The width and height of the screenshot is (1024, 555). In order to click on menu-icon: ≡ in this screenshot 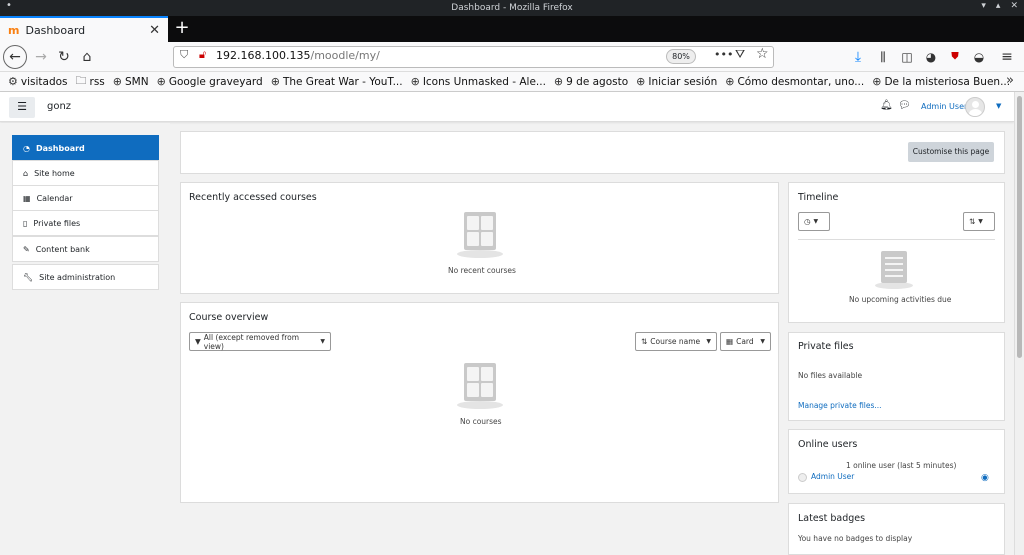, I will do `click(1007, 57)`.